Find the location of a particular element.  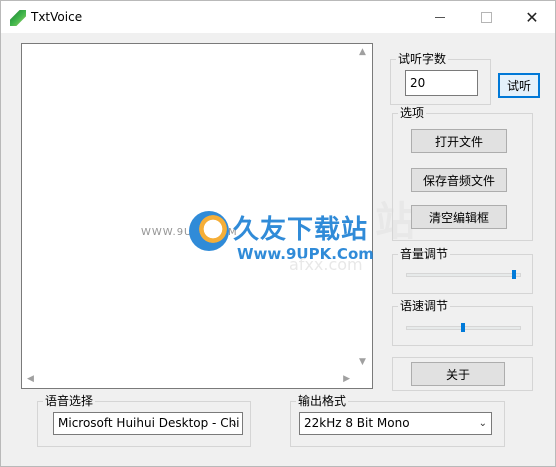

minimize-button is located at coordinates (440, 17).